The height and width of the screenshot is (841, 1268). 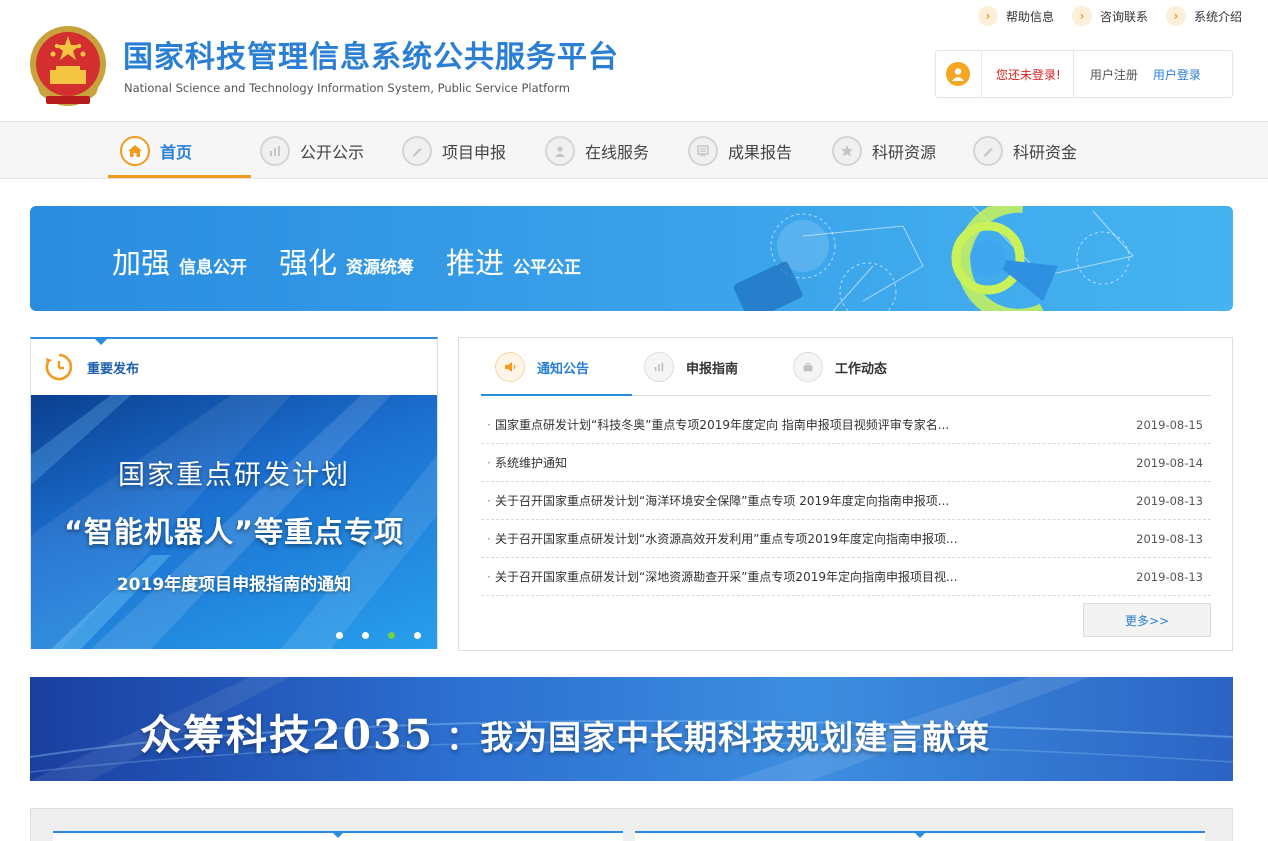 I want to click on main-nav: 首页 公开公示 项目申报 在线服务 成果报告 科研资源 科研资金, so click(x=634, y=150).